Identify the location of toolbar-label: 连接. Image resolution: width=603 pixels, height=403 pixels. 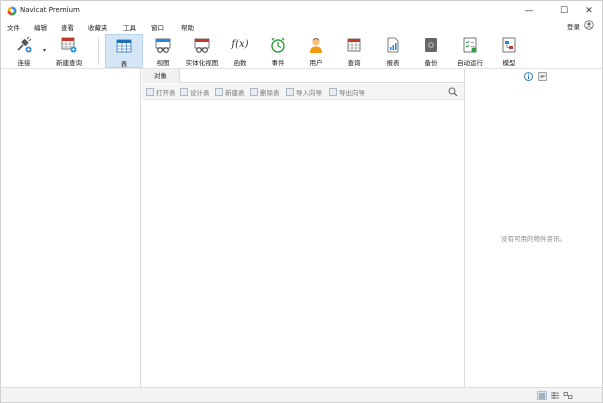
(24, 63).